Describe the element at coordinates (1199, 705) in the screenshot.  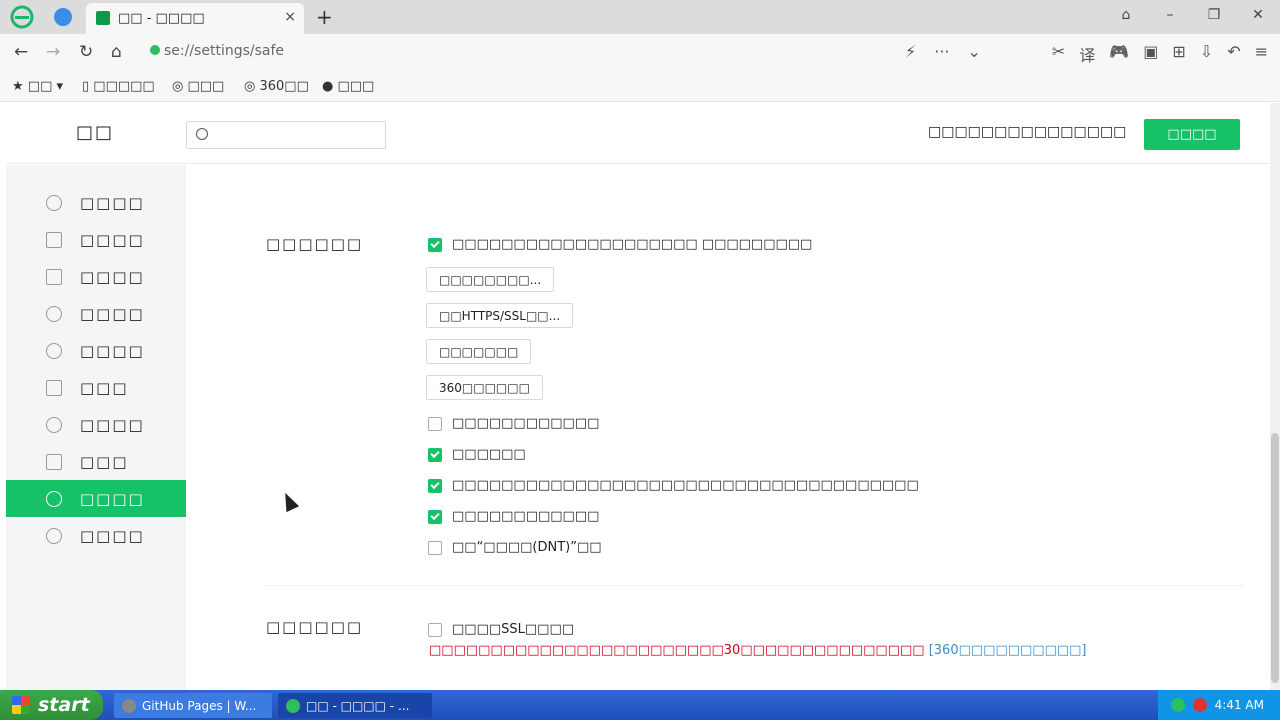
I see `shield-tray-icon` at that location.